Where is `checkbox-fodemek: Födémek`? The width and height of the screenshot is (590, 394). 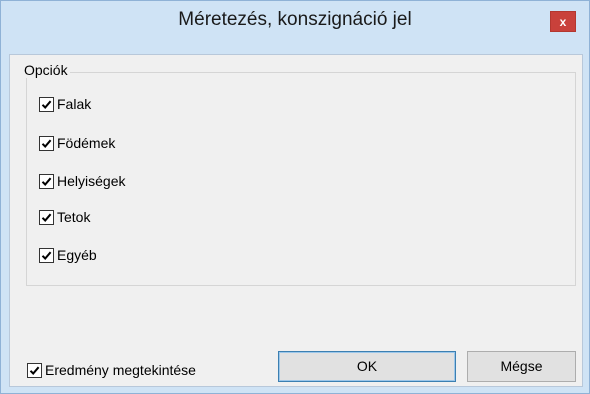 checkbox-fodemek: Födémek is located at coordinates (77, 143).